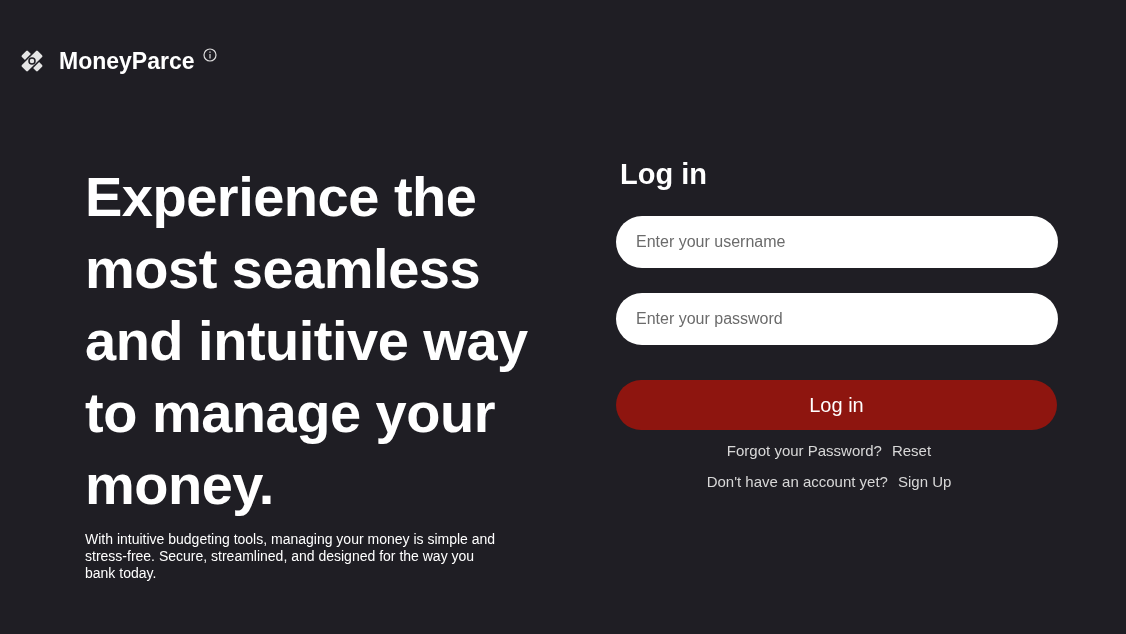  Describe the element at coordinates (836, 405) in the screenshot. I see `login-button: Log in` at that location.